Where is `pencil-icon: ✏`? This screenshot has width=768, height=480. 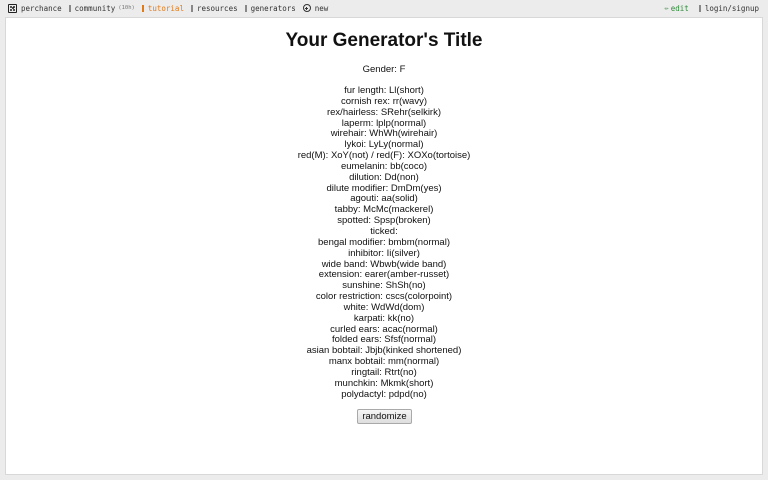
pencil-icon: ✏ is located at coordinates (666, 8).